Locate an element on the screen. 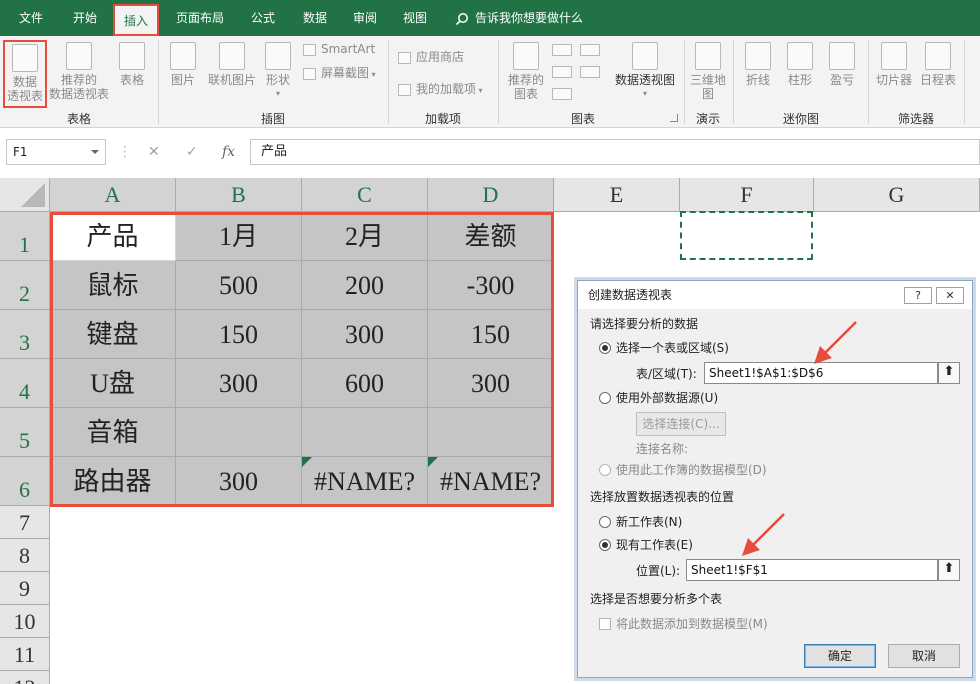 The height and width of the screenshot is (684, 980). row-header-7: 7 is located at coordinates (25, 522).